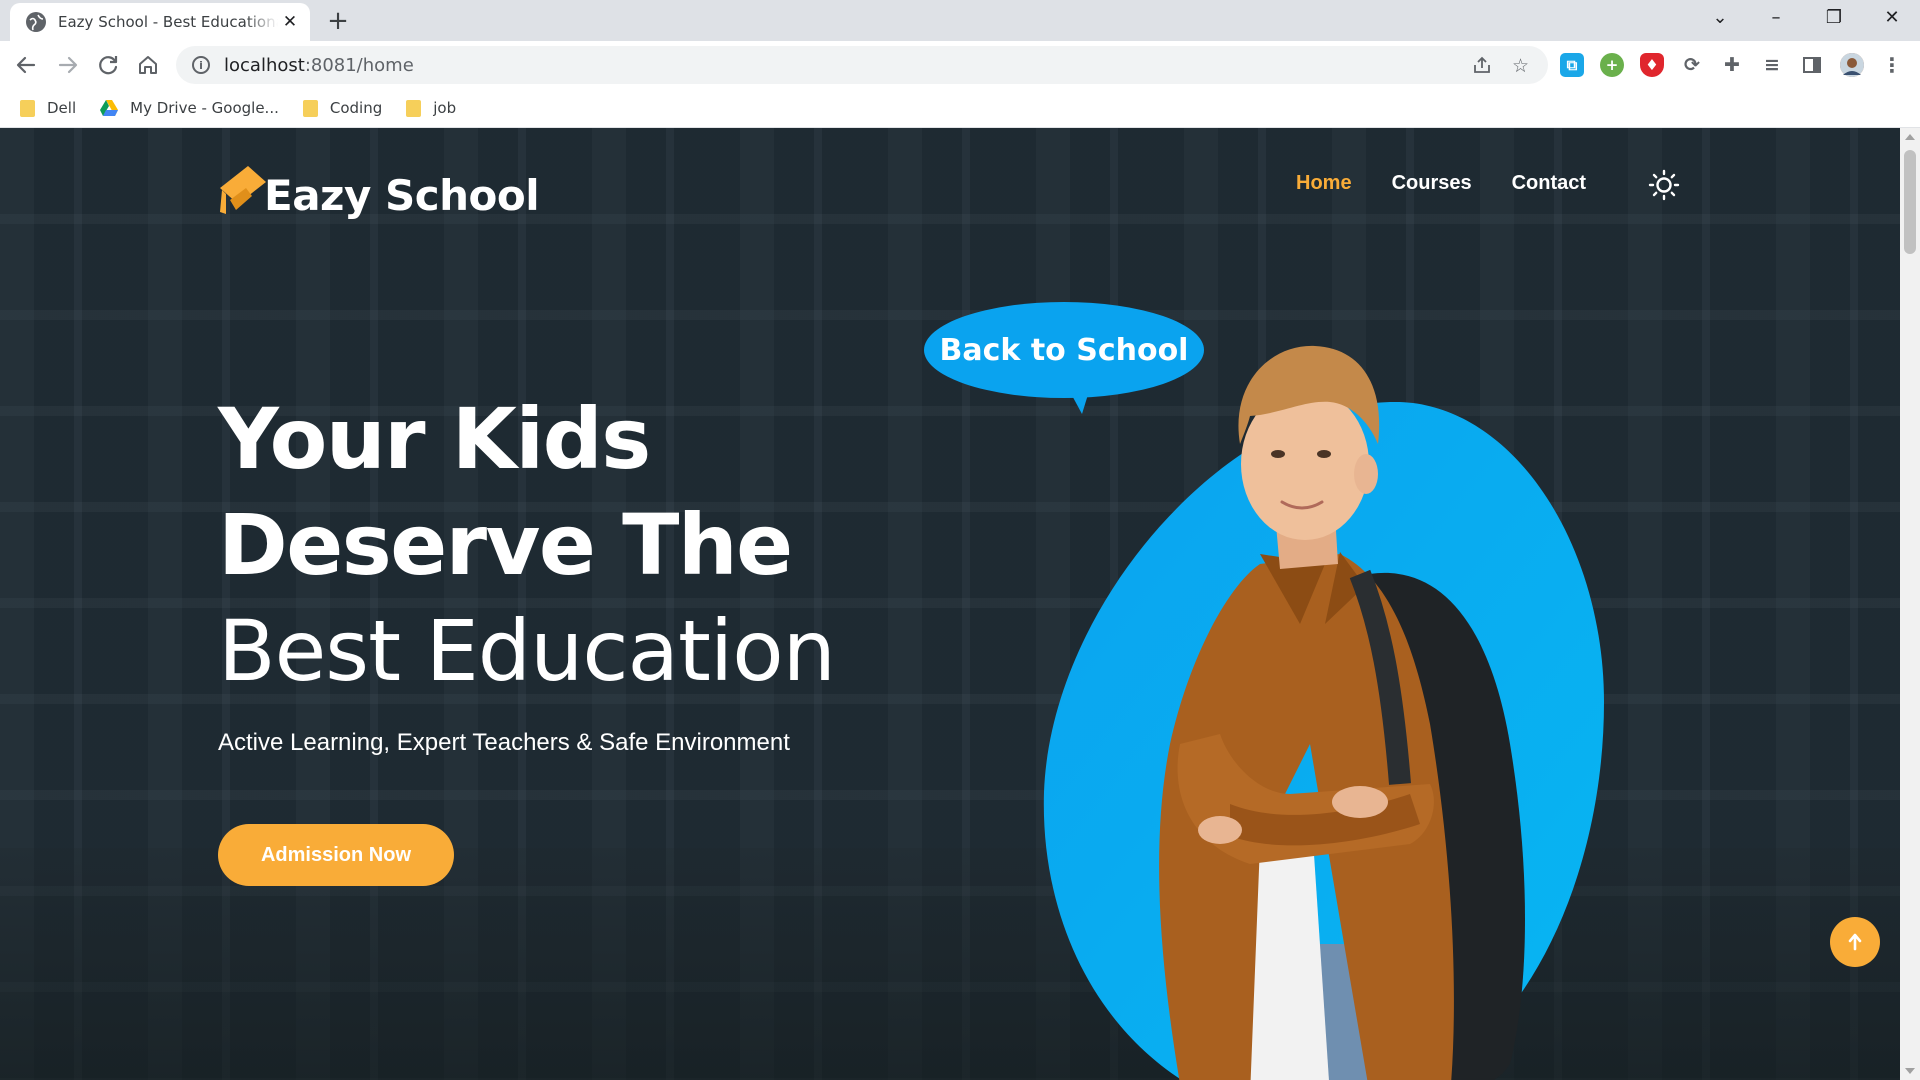 The image size is (1920, 1080). What do you see at coordinates (1772, 65) in the screenshot?
I see `reading-list-icon: ≡` at bounding box center [1772, 65].